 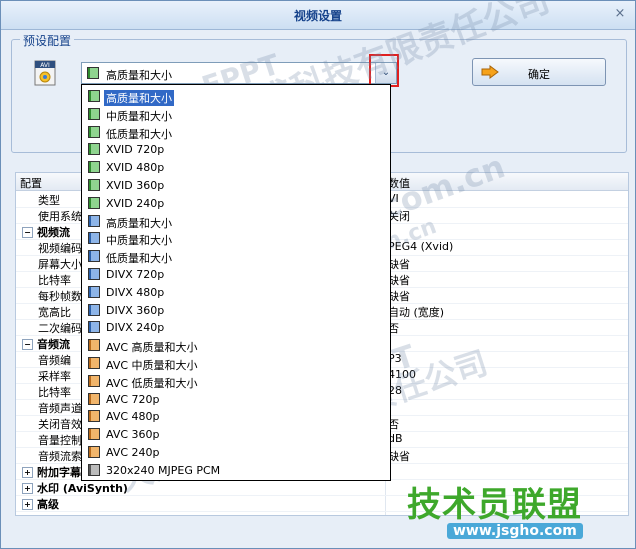 I want to click on grid-header-config: 配置, so click(x=31, y=183).